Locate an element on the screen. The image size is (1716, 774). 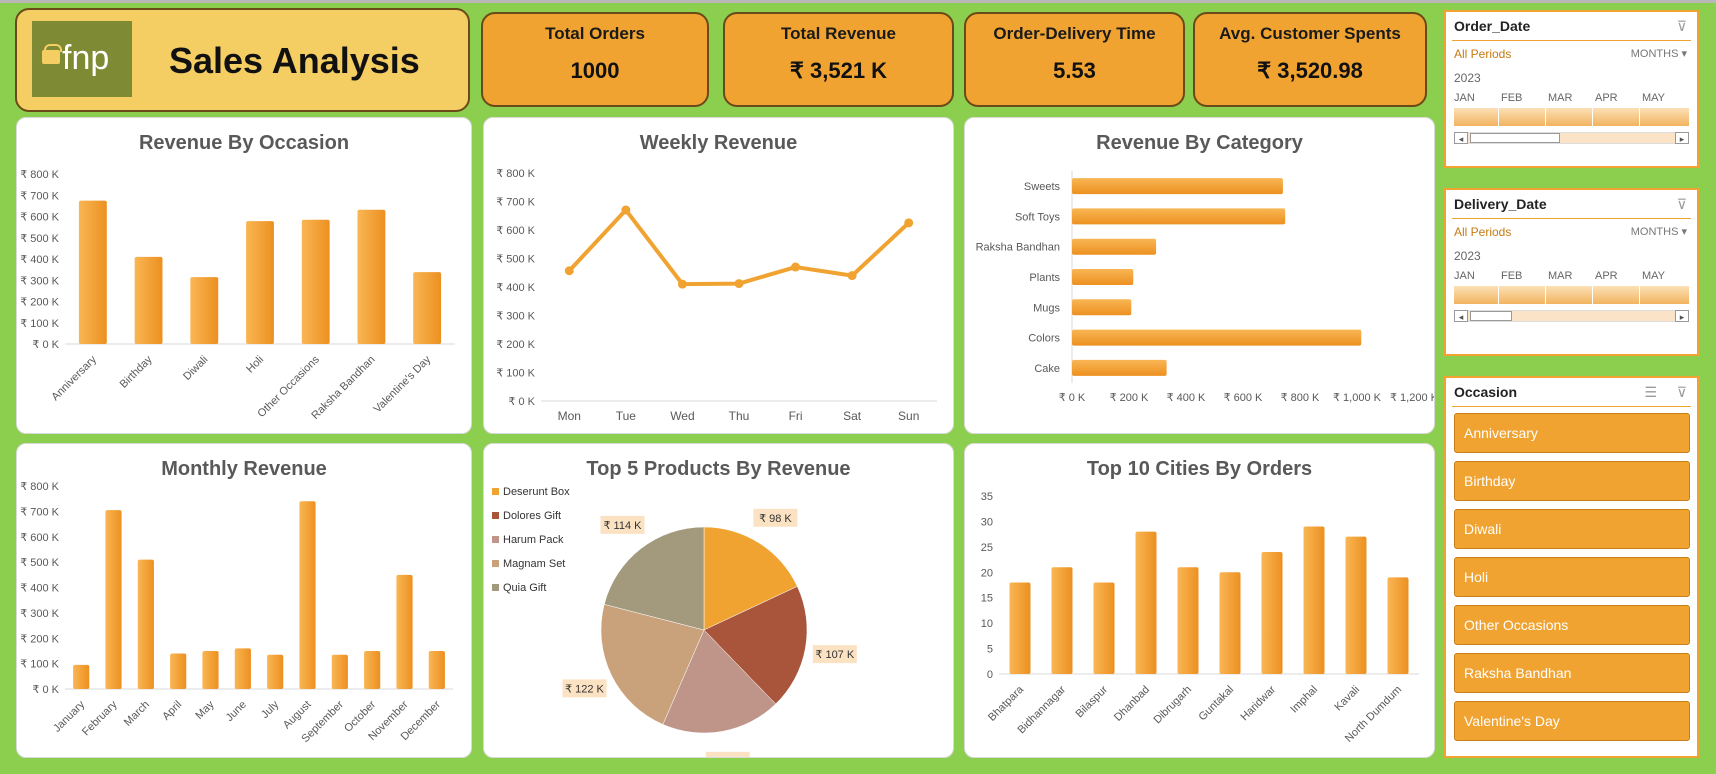
kpi-delivery-time: Order-Delivery Time 5.53 is located at coordinates (1074, 59).